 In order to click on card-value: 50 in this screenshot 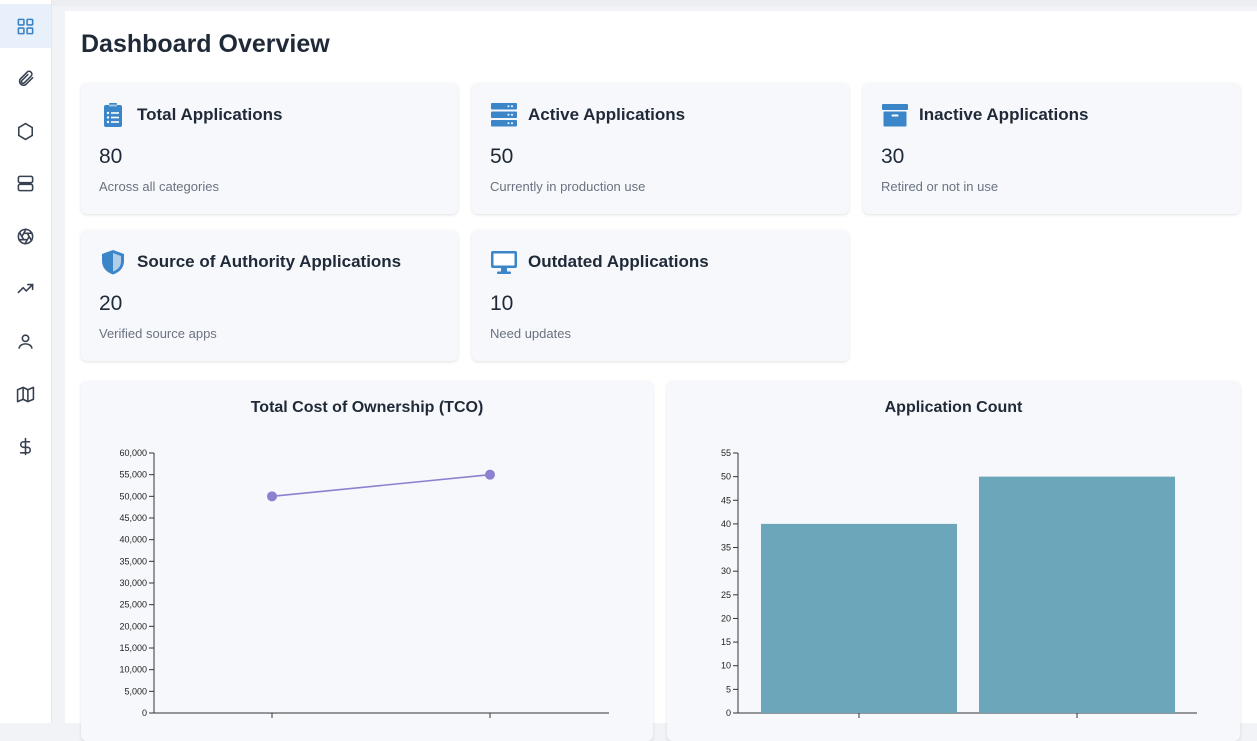, I will do `click(502, 156)`.